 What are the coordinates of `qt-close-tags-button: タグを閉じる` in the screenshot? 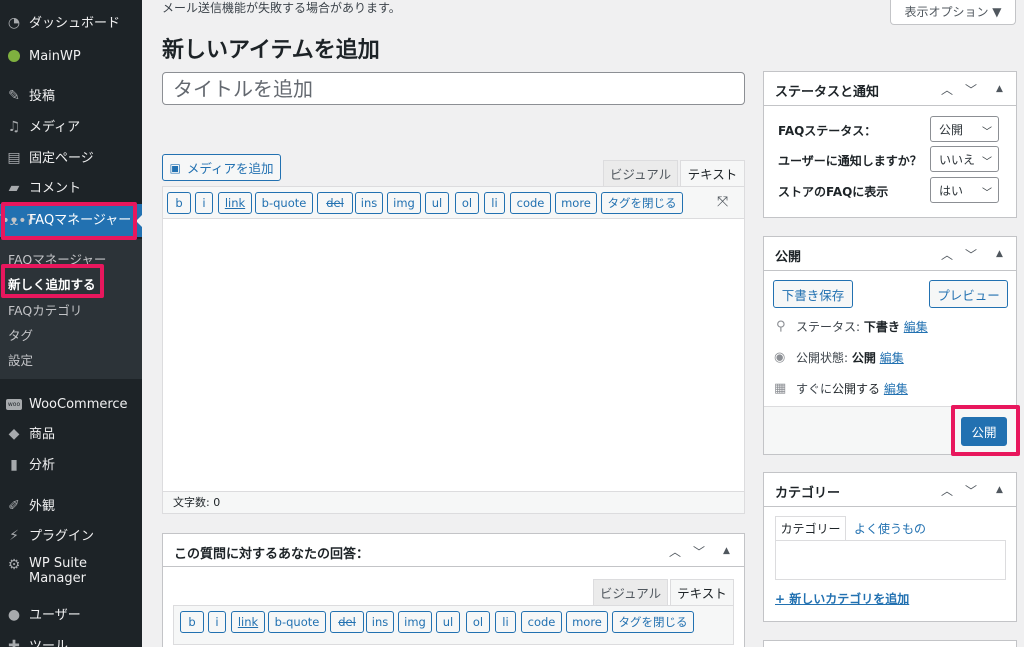 It's located at (642, 203).